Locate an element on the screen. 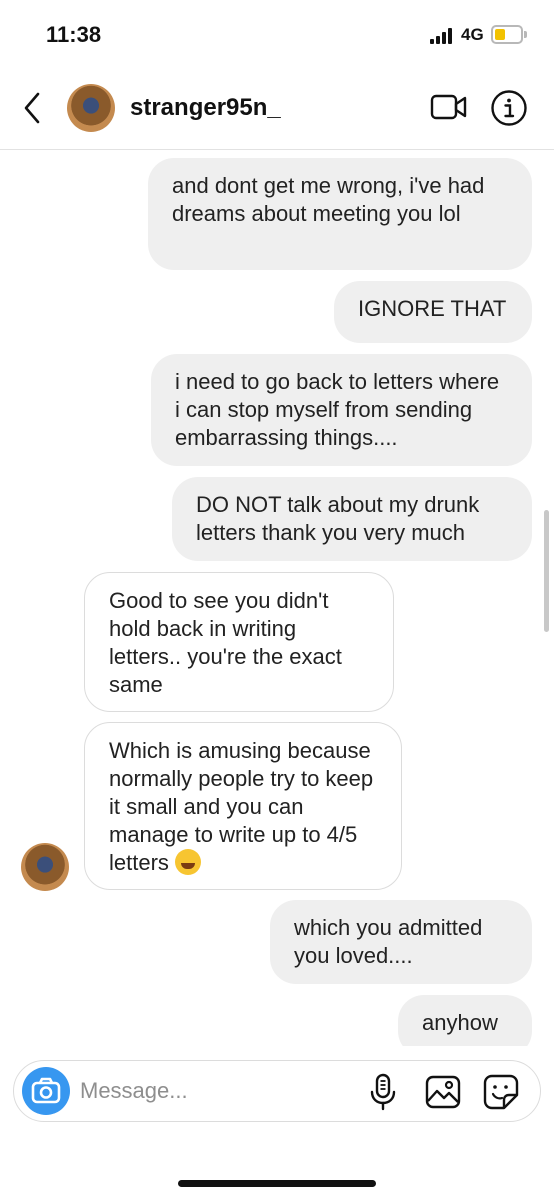  microphone-icon is located at coordinates (383, 1092).